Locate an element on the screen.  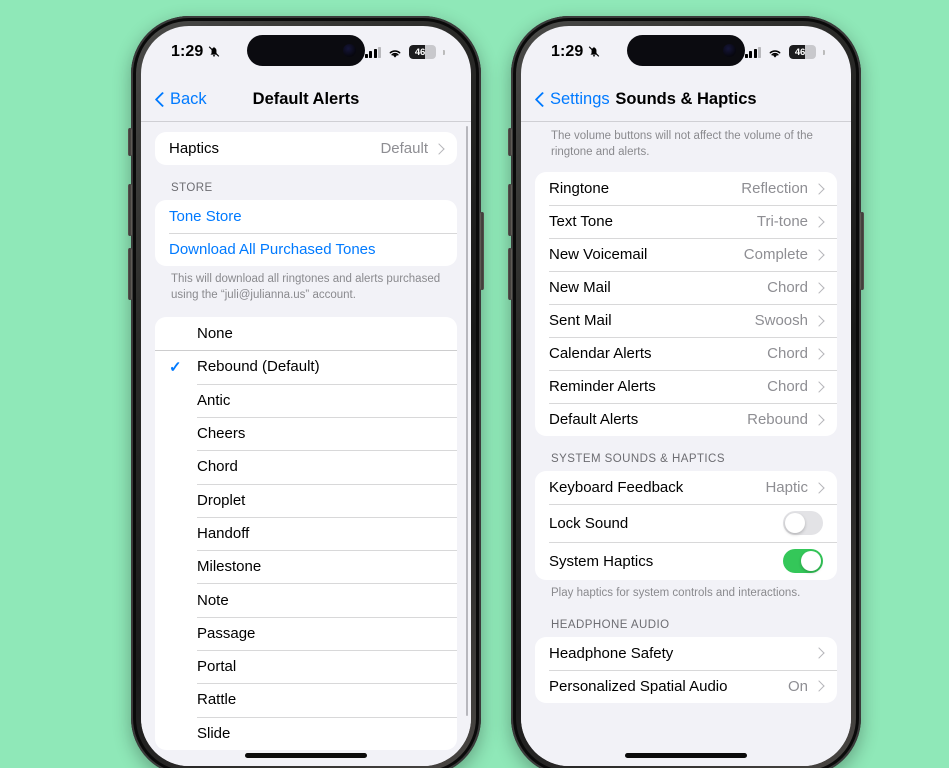
bell-slash-icon is located at coordinates (594, 52).